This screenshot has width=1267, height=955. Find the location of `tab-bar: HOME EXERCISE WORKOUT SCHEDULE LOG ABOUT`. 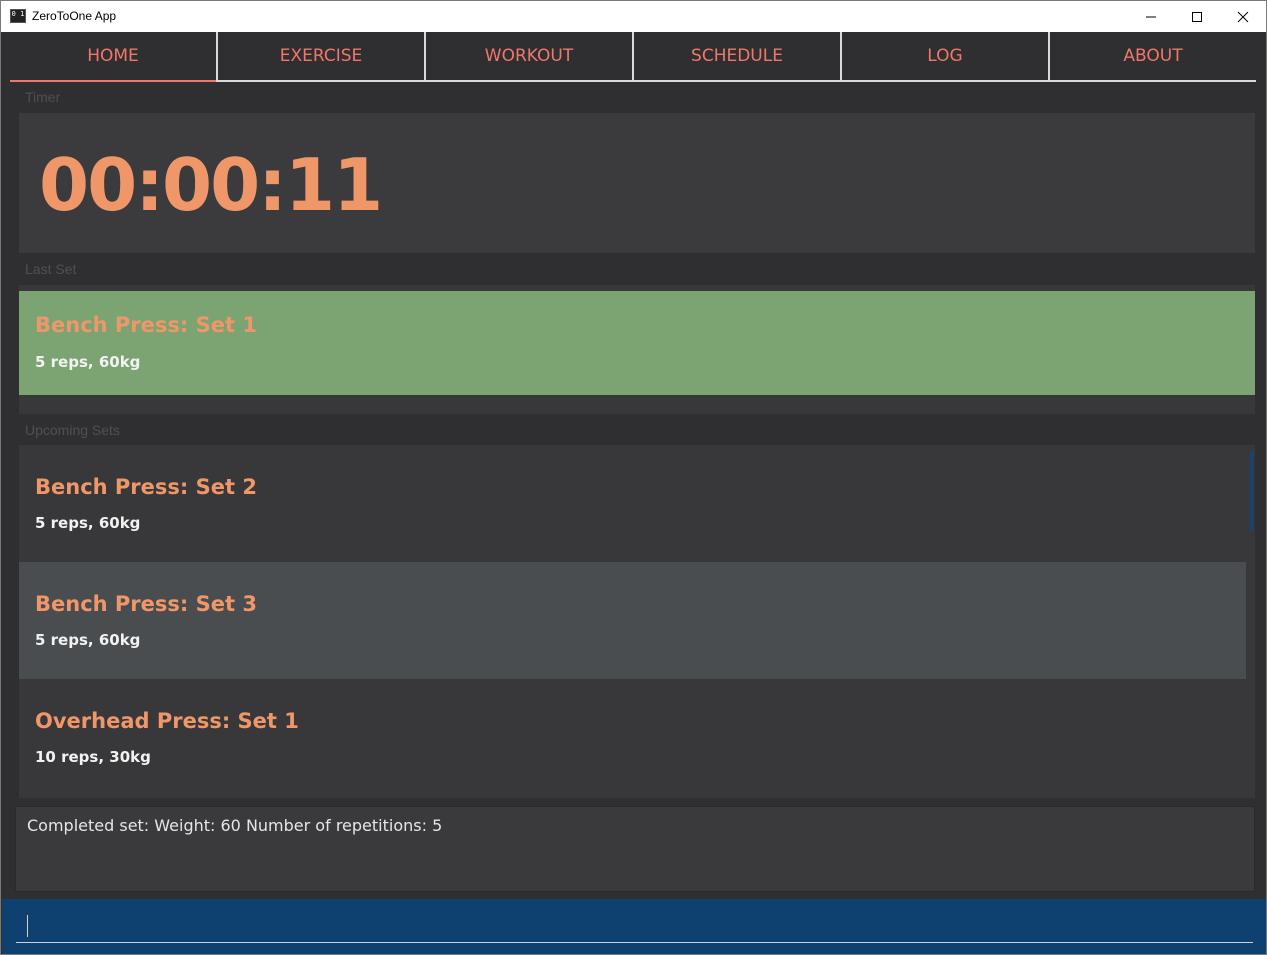

tab-bar: HOME EXERCISE WORKOUT SCHEDULE LOG ABOUT is located at coordinates (633, 57).